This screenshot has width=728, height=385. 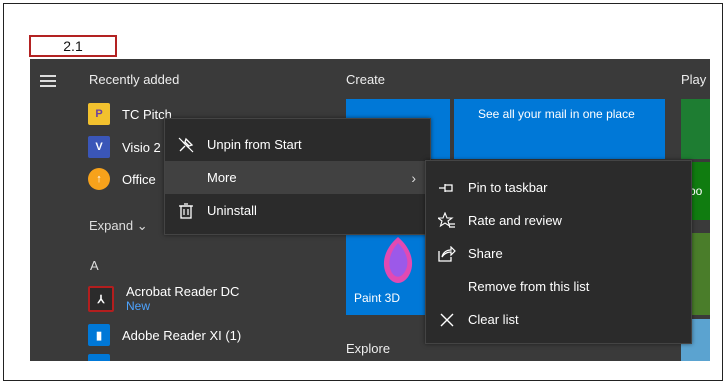 What do you see at coordinates (398, 260) in the screenshot?
I see `paint3d-icon` at bounding box center [398, 260].